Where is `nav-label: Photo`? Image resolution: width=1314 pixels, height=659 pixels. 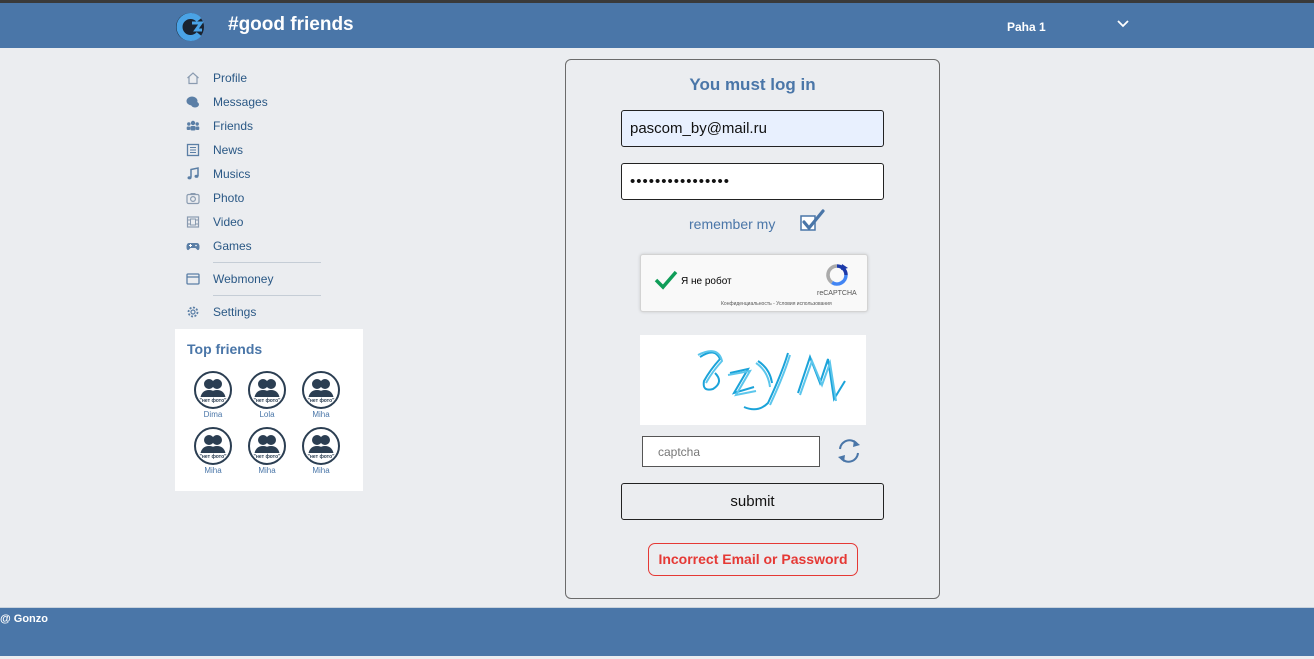
nav-label: Photo is located at coordinates (229, 198).